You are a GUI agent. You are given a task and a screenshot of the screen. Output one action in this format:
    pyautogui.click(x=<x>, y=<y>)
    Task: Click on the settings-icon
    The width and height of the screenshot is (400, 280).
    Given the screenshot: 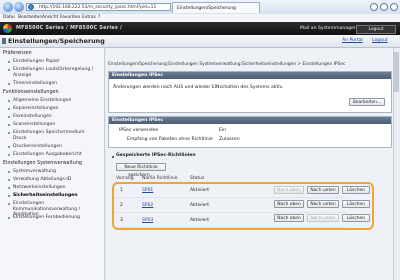 What is the action you would take?
    pyautogui.click(x=394, y=7)
    